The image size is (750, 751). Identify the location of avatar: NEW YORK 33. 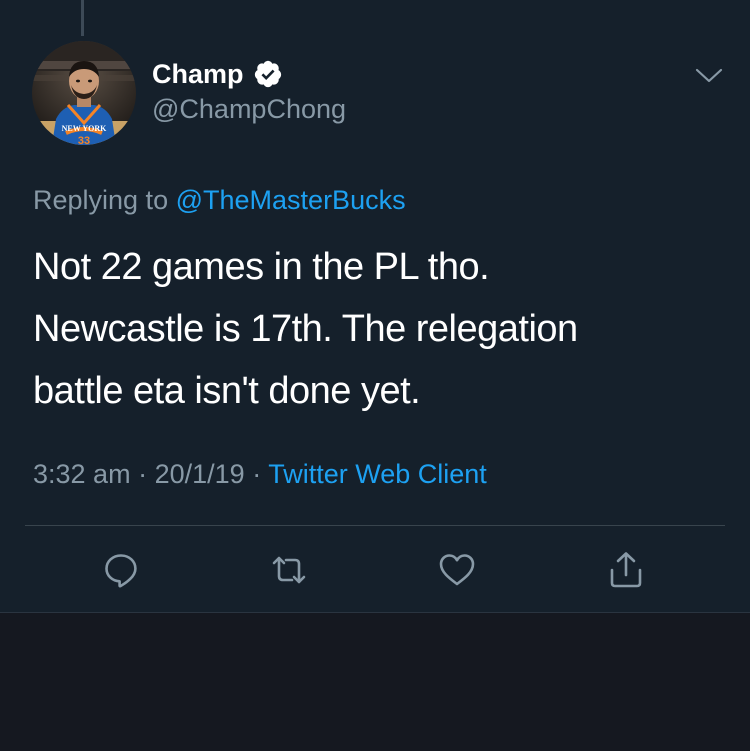
(84, 93).